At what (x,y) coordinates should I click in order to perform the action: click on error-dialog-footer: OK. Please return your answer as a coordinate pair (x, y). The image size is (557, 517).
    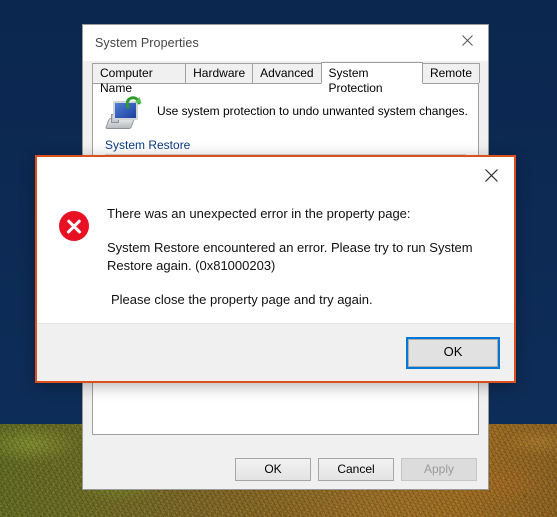
    Looking at the image, I should click on (275, 352).